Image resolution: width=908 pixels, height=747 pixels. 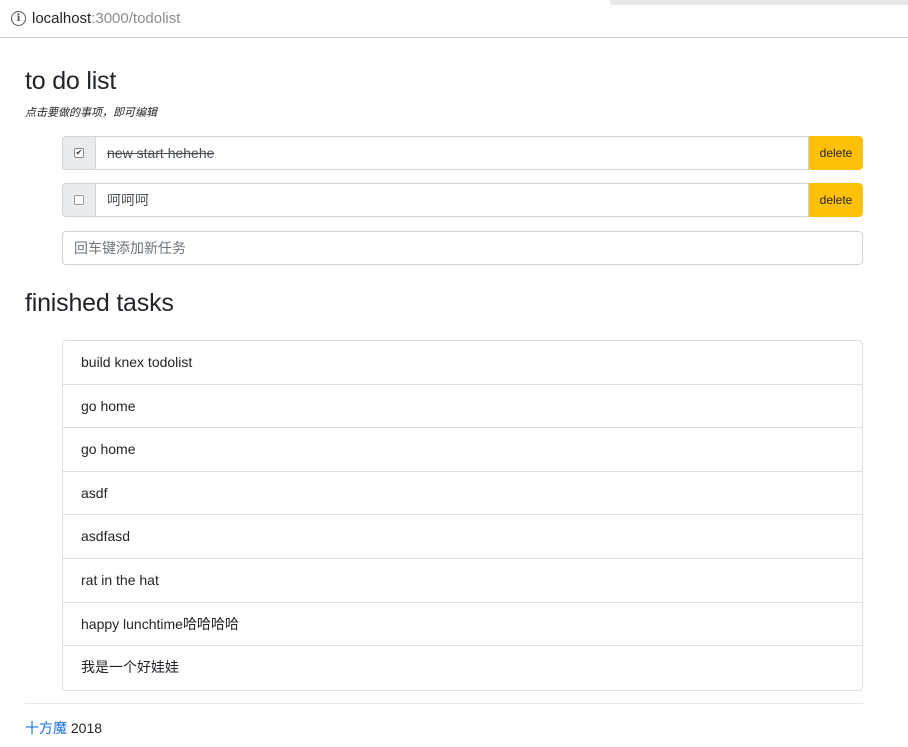 I want to click on todo-text-field: 呵呵呵, so click(x=452, y=200).